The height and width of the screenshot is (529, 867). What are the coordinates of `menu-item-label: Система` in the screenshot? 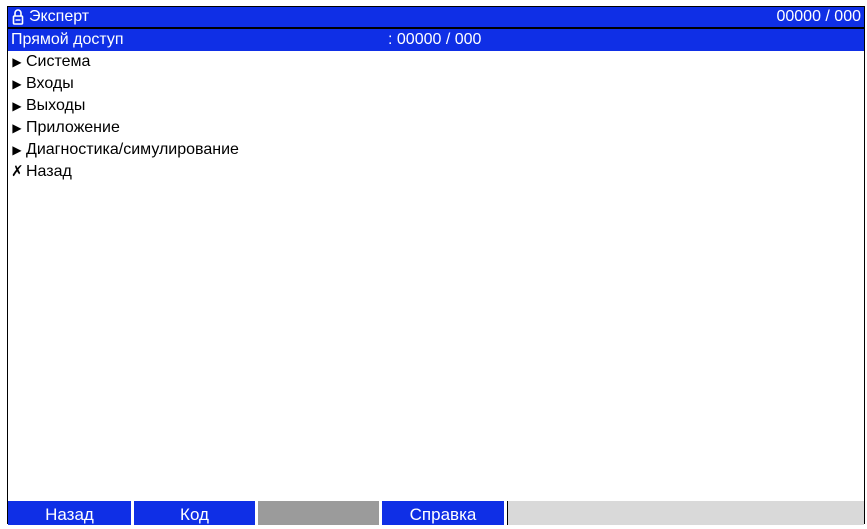 It's located at (58, 61).